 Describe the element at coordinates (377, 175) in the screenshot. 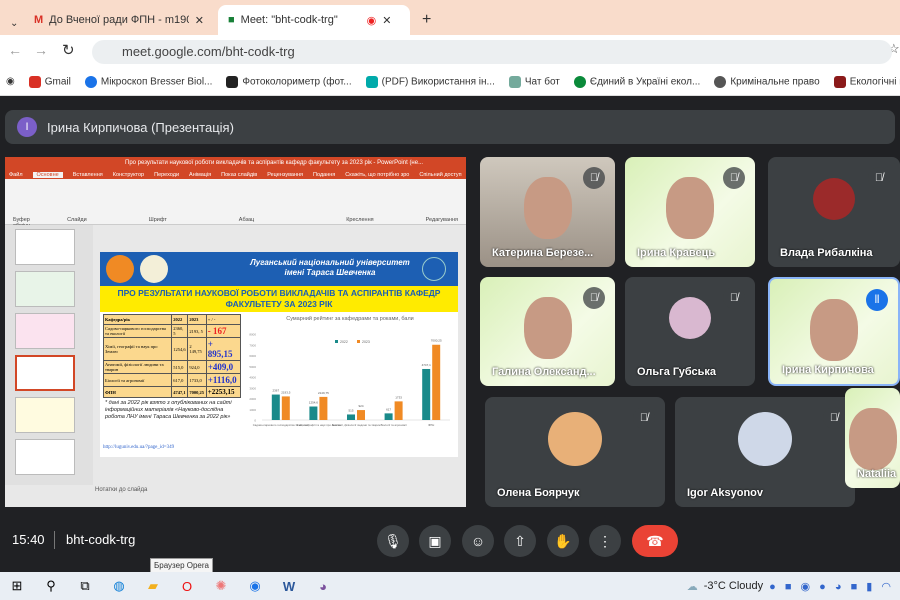

I see `tell-me-input: Скажіть, що потрібно зро` at that location.